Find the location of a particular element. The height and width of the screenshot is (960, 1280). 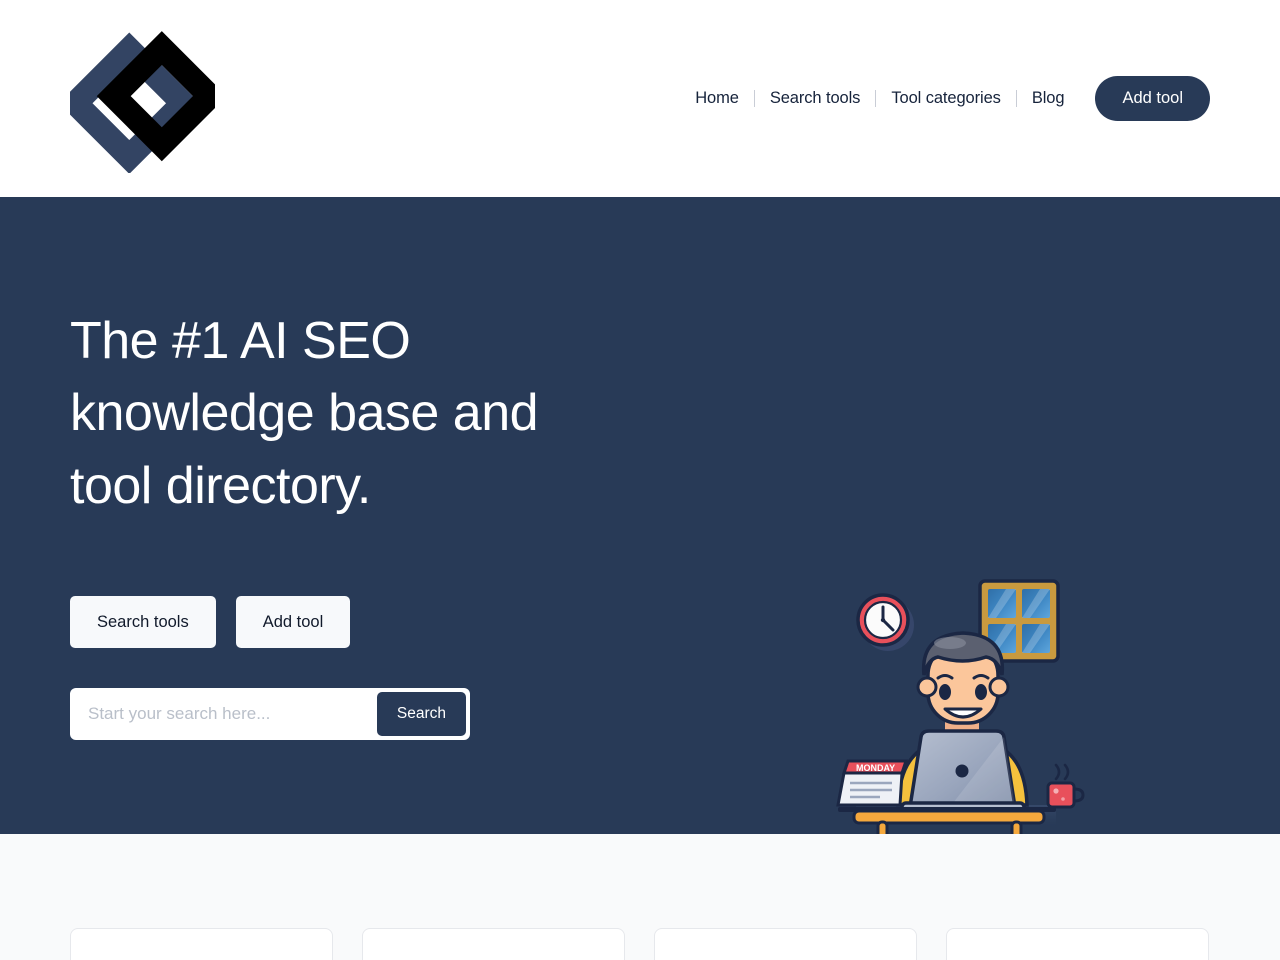

nav-link-home: Home is located at coordinates (717, 98).